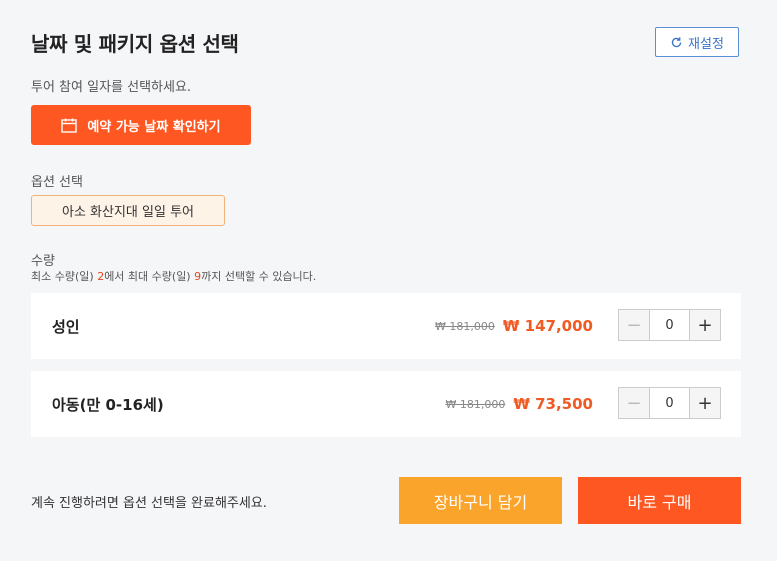  I want to click on ticket-row-adult: 성인 ₩ 181,000 ₩ 147,000 − 0 +, so click(386, 326).